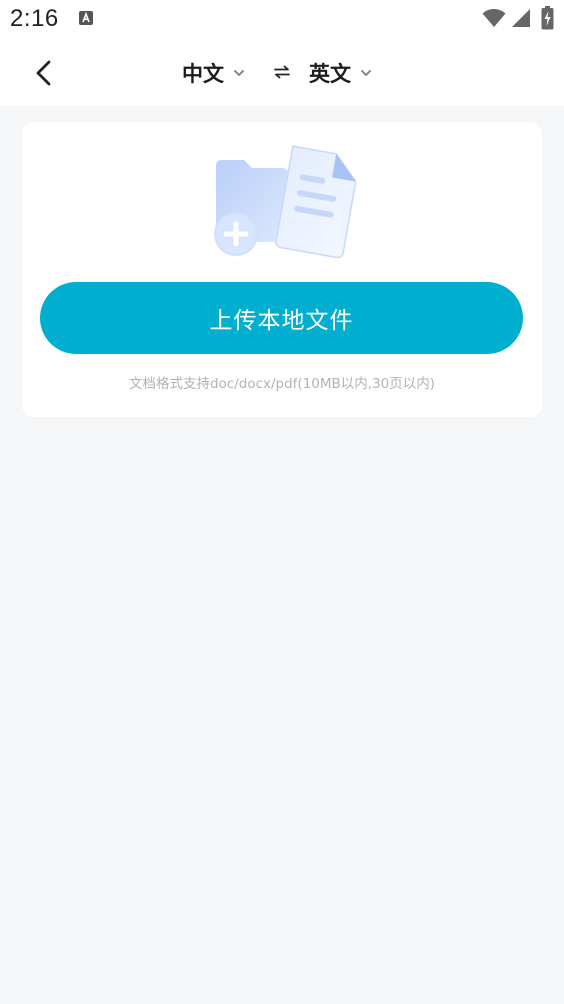 Image resolution: width=564 pixels, height=1004 pixels. Describe the element at coordinates (203, 74) in the screenshot. I see `source-language-label: 中文` at that location.